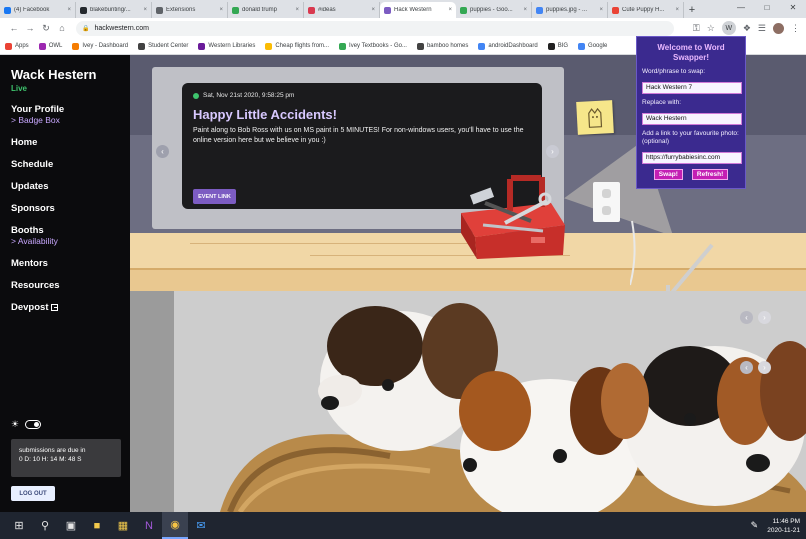 The height and width of the screenshot is (539, 806). I want to click on theme-toggle, so click(33, 424).